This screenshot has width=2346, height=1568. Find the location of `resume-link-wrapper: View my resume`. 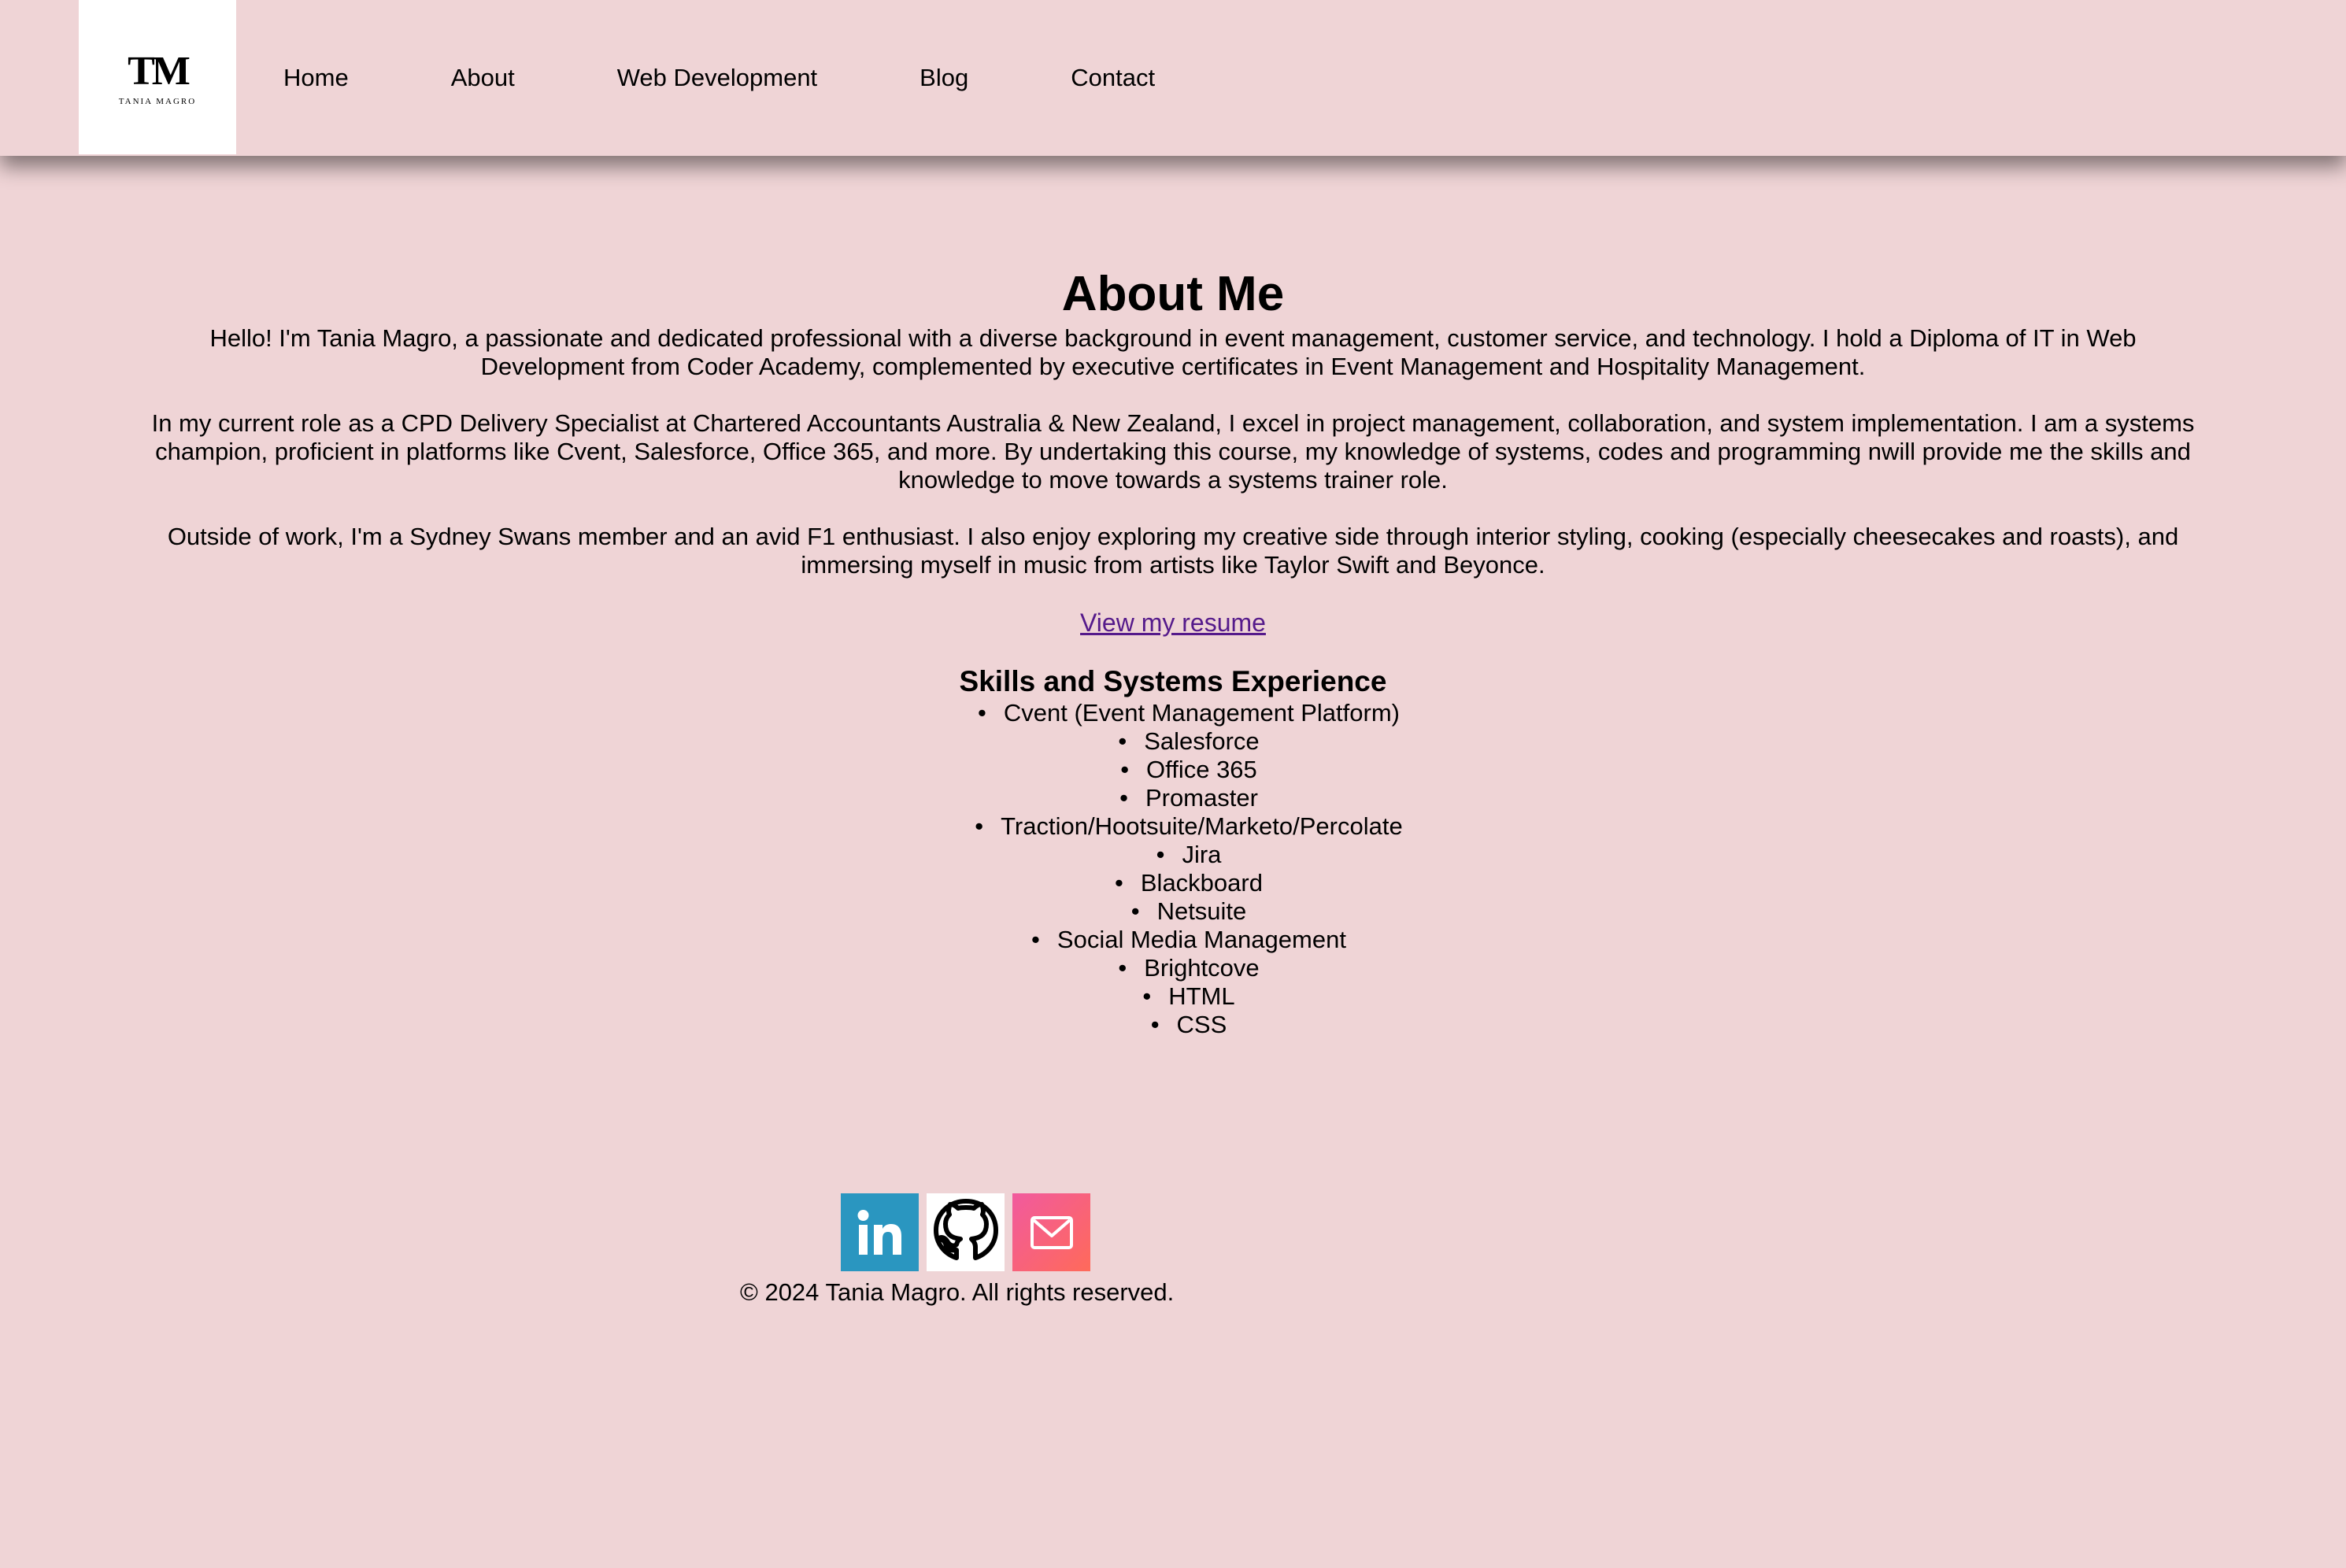

resume-link-wrapper: View my resume is located at coordinates (1173, 623).